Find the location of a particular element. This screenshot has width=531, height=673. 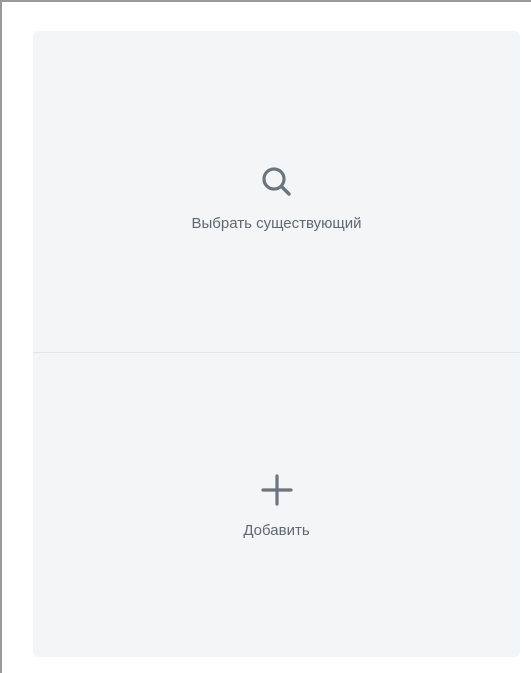

select-existing-label: Выбрать существующий is located at coordinates (276, 223).